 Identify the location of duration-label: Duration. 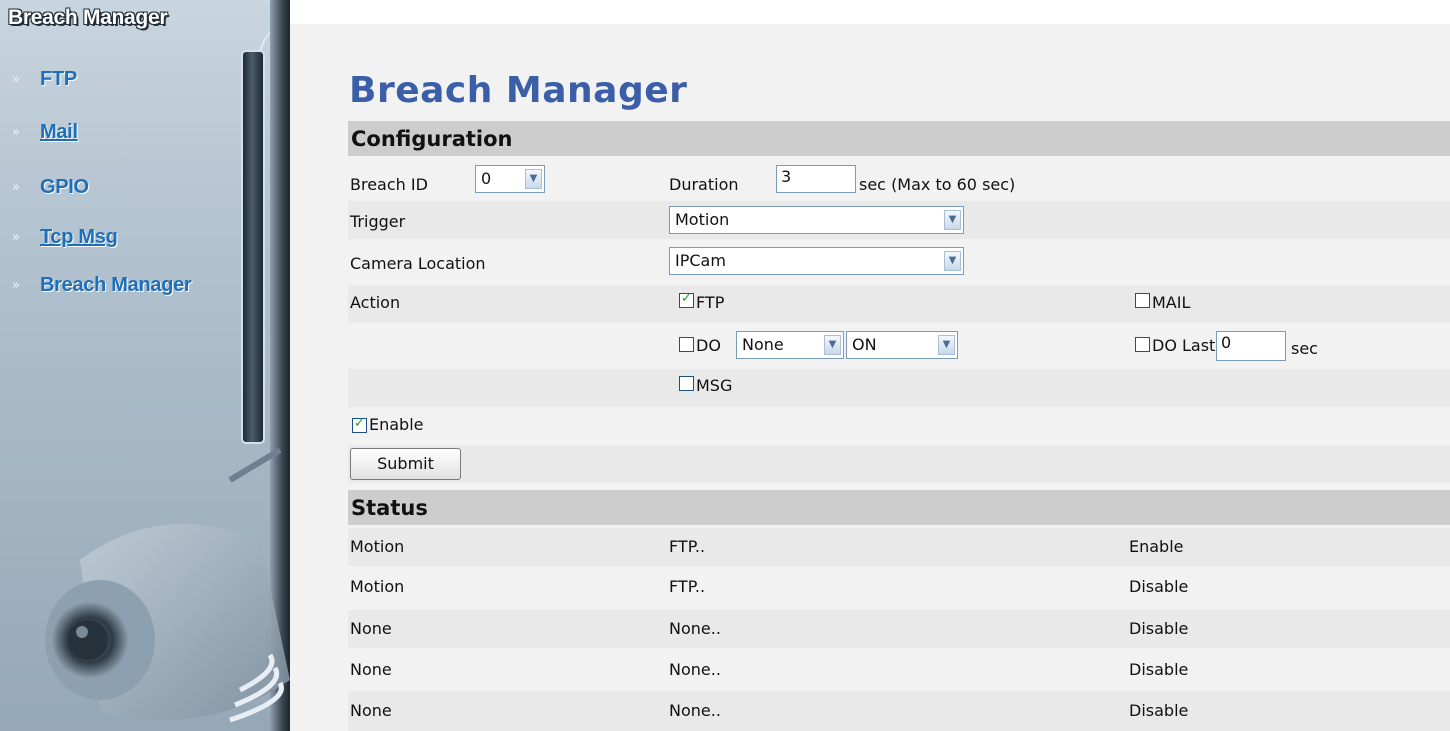
(704, 184).